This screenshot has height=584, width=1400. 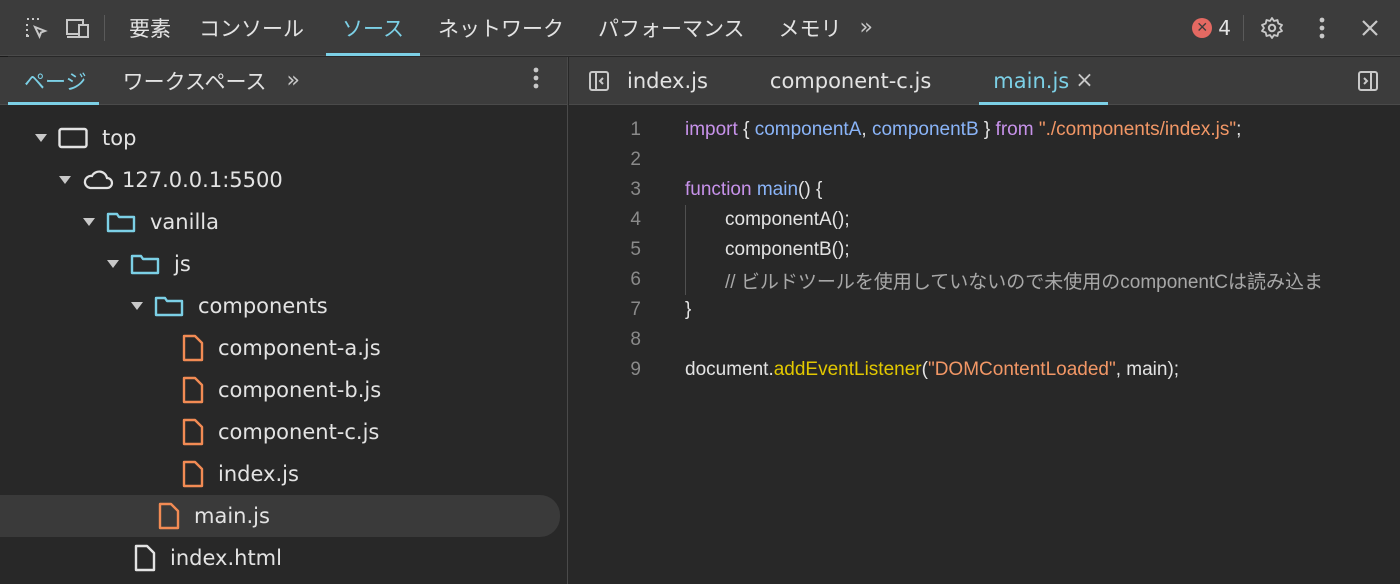 What do you see at coordinates (1322, 28) in the screenshot?
I see `kebab-menu-icon` at bounding box center [1322, 28].